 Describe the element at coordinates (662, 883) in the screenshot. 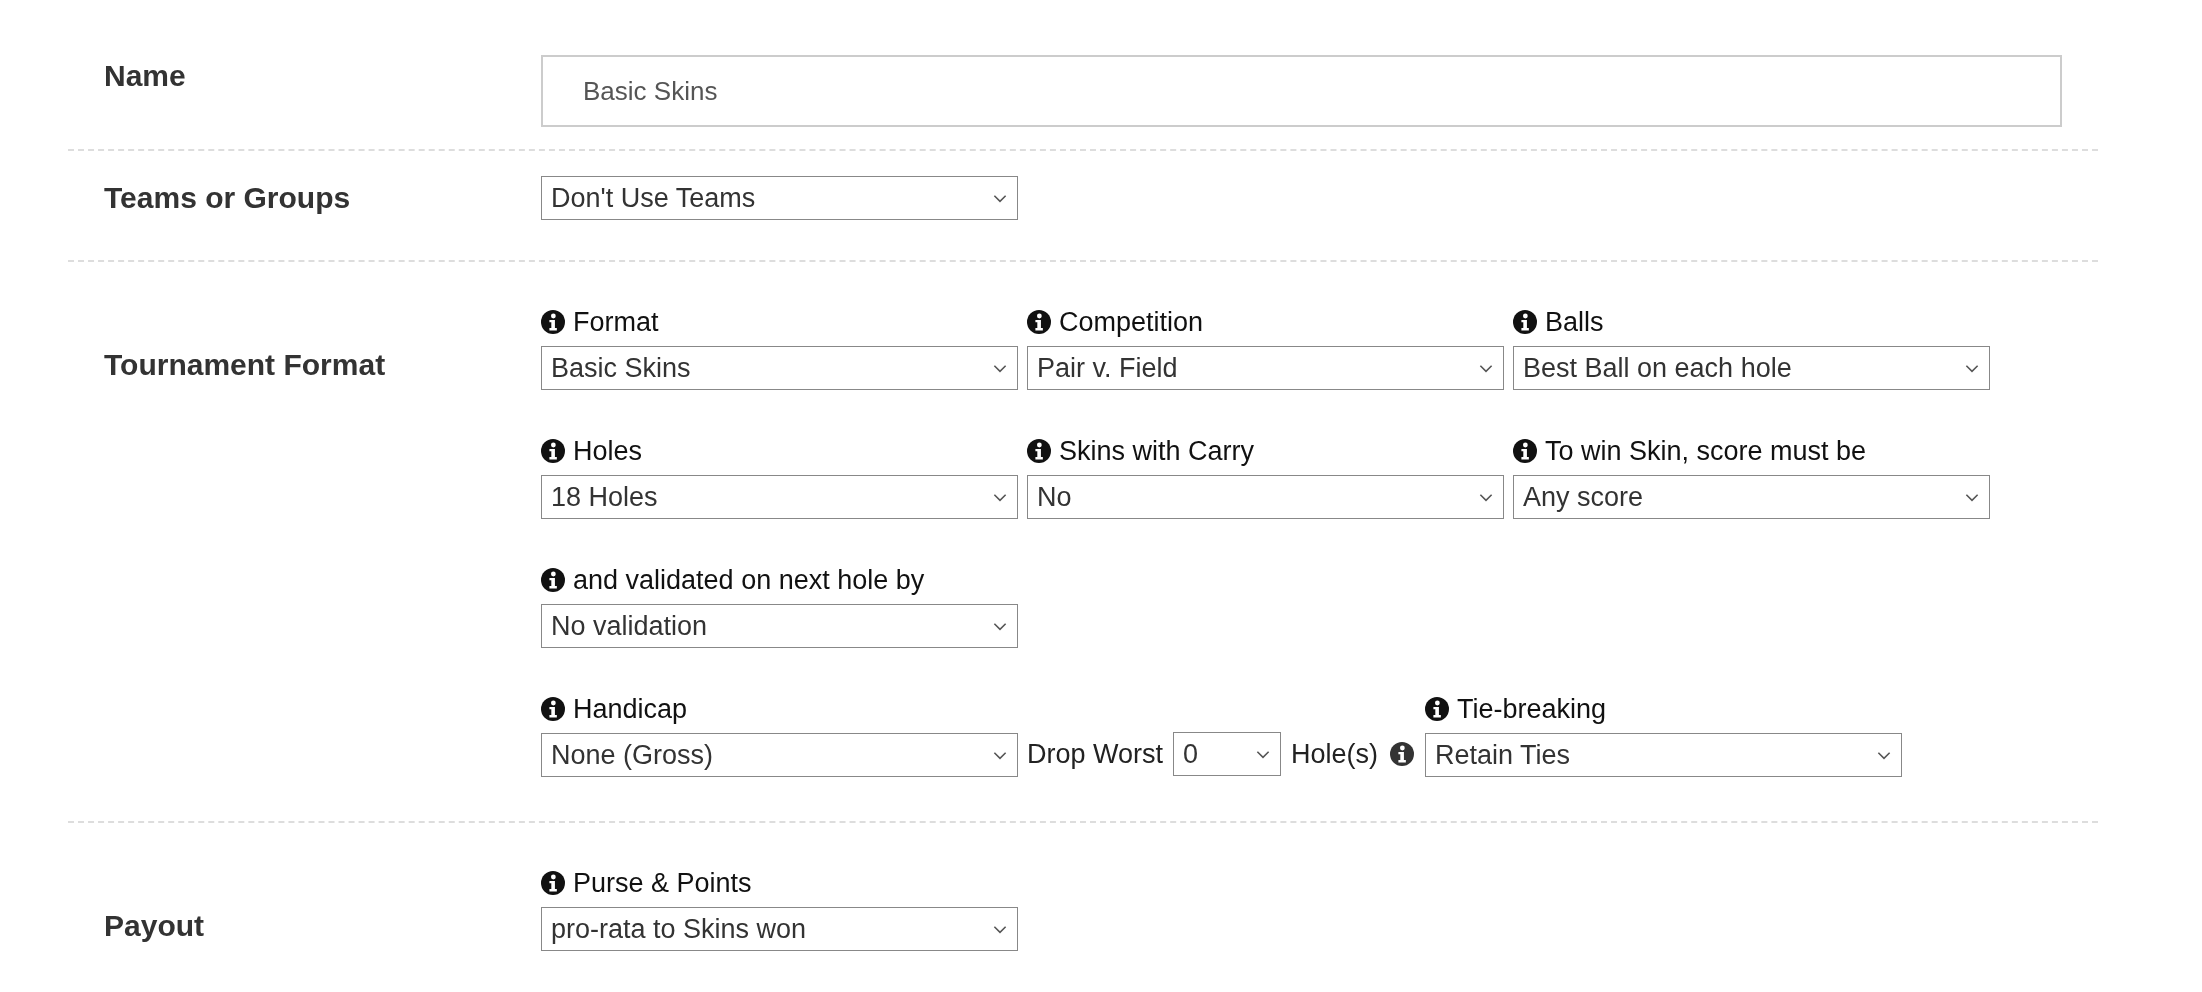

I see `field-label: Purse & Points` at that location.